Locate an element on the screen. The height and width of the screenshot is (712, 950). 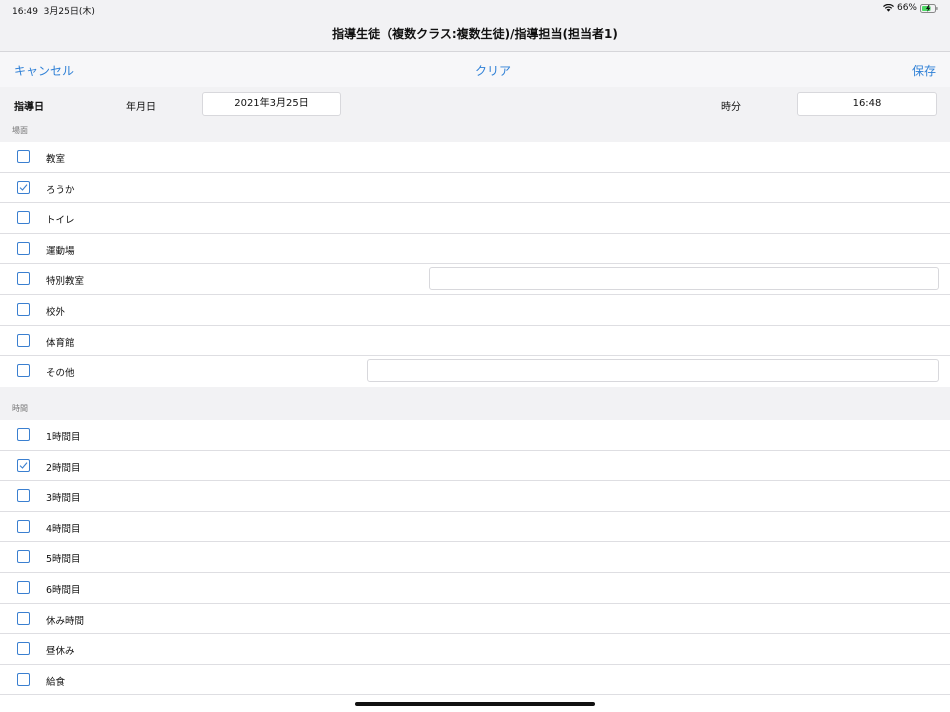
status-indicators: 66% is located at coordinates (910, 8).